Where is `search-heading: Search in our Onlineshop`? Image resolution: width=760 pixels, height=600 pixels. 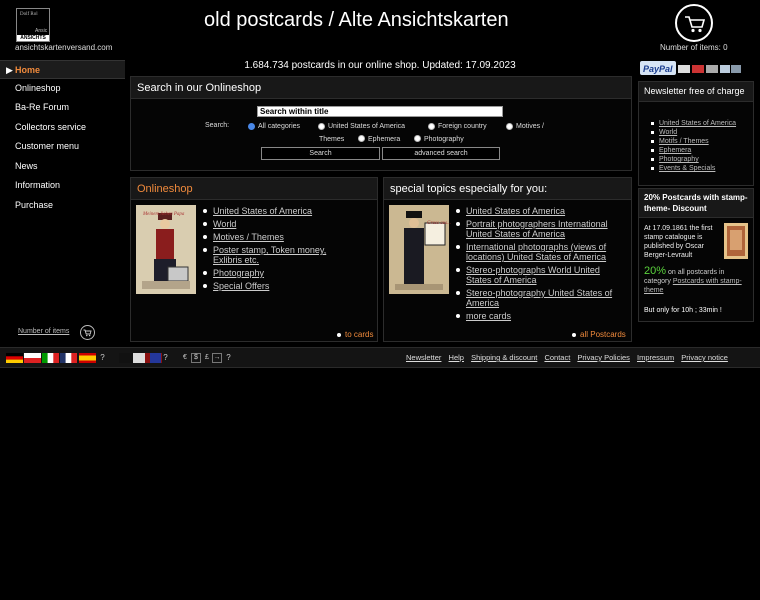
search-heading: Search in our Onlineshop is located at coordinates (381, 88).